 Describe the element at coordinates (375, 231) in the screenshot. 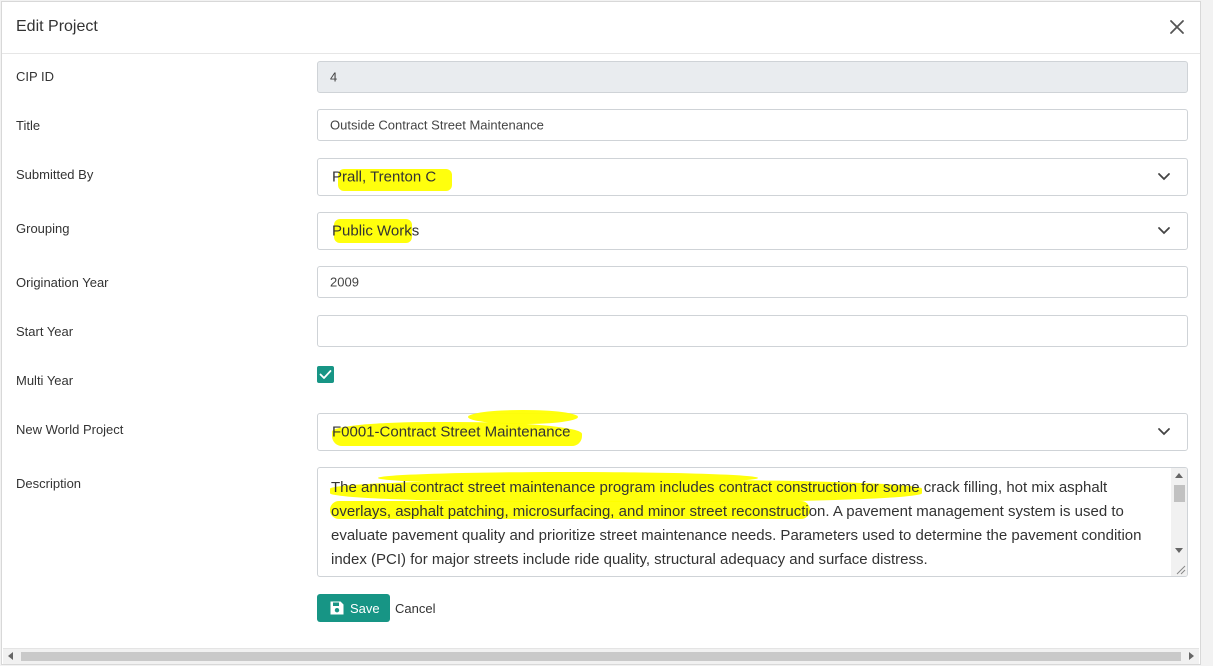

I see `grouping-value: Public Works` at that location.